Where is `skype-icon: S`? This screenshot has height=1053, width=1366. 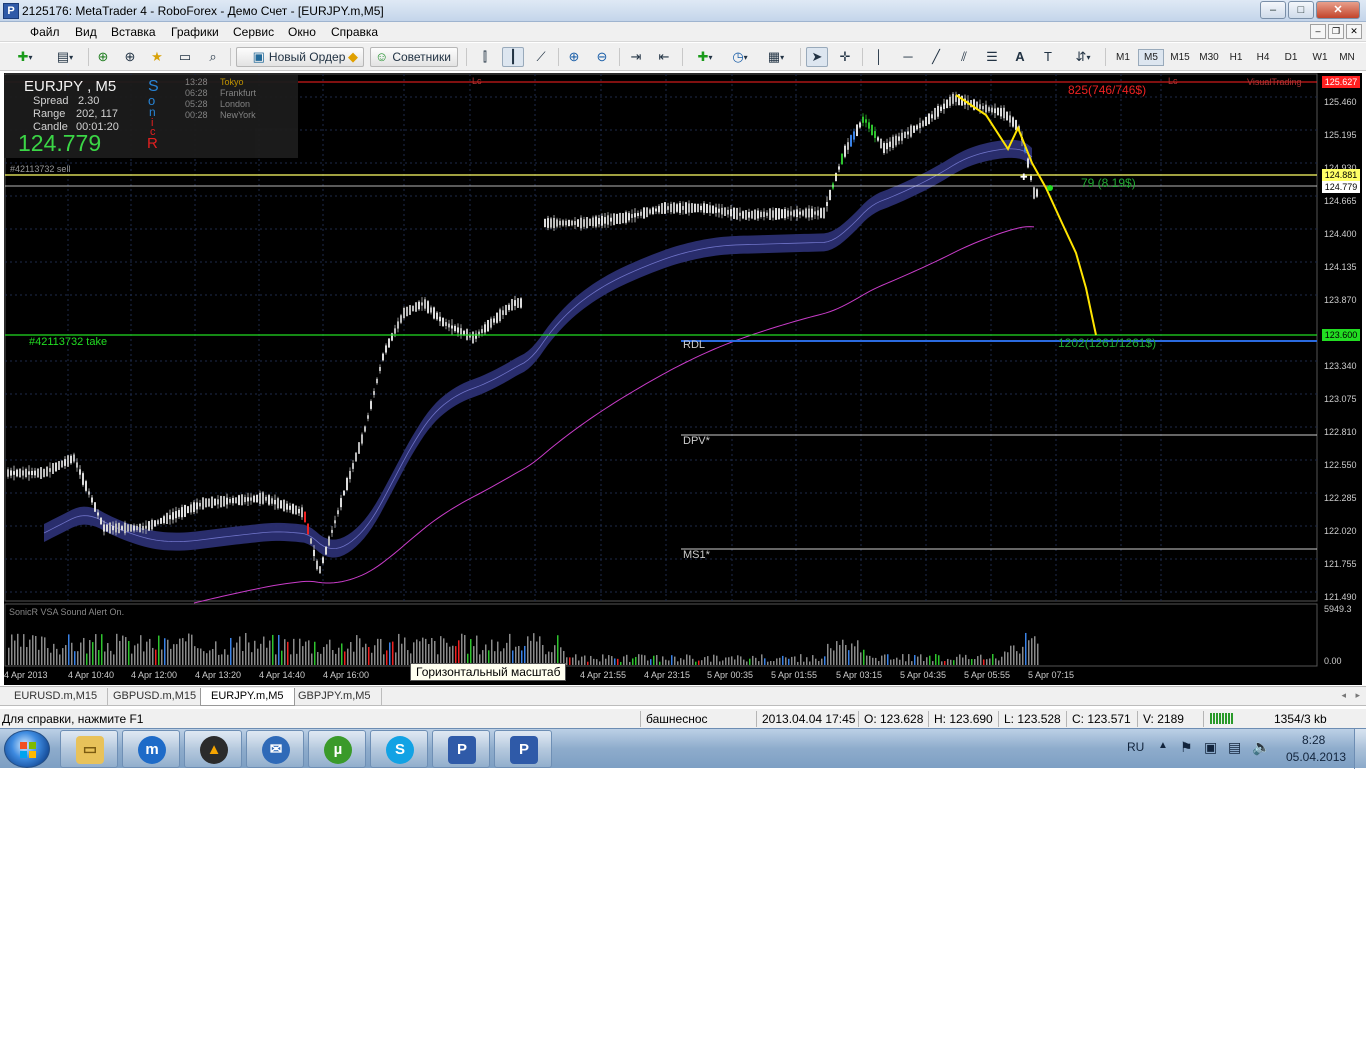
skype-icon: S is located at coordinates (400, 750).